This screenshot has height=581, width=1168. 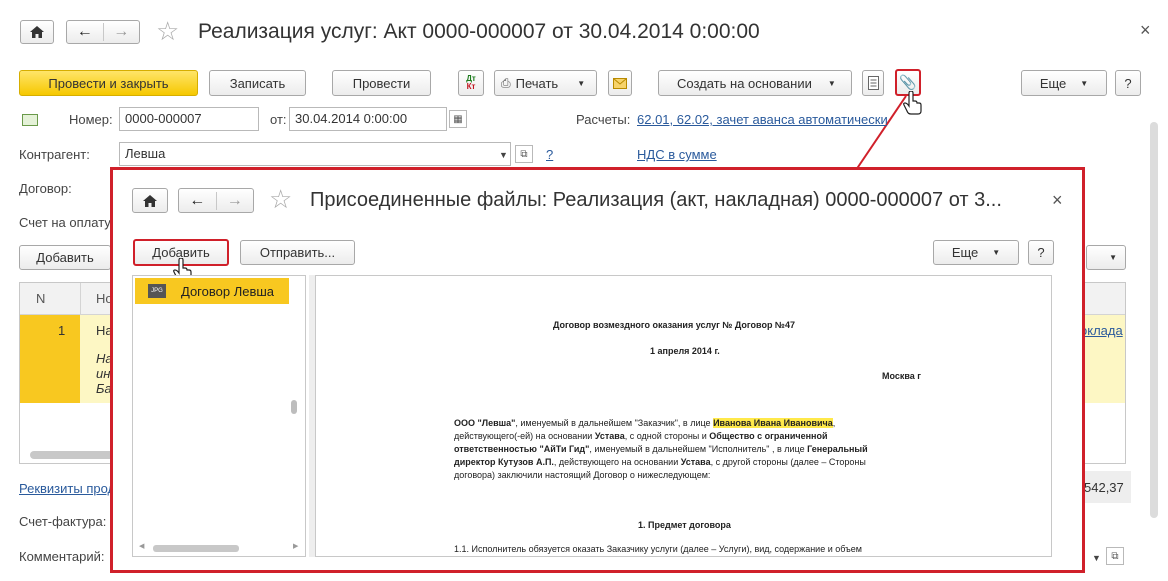 What do you see at coordinates (278, 119) in the screenshot?
I see `date-label: от:` at bounding box center [278, 119].